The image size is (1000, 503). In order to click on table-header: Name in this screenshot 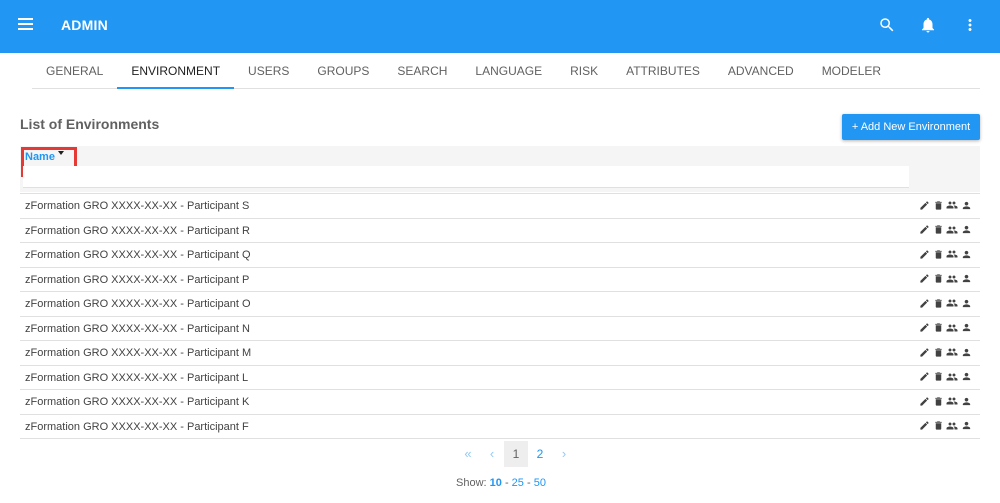, I will do `click(500, 169)`.